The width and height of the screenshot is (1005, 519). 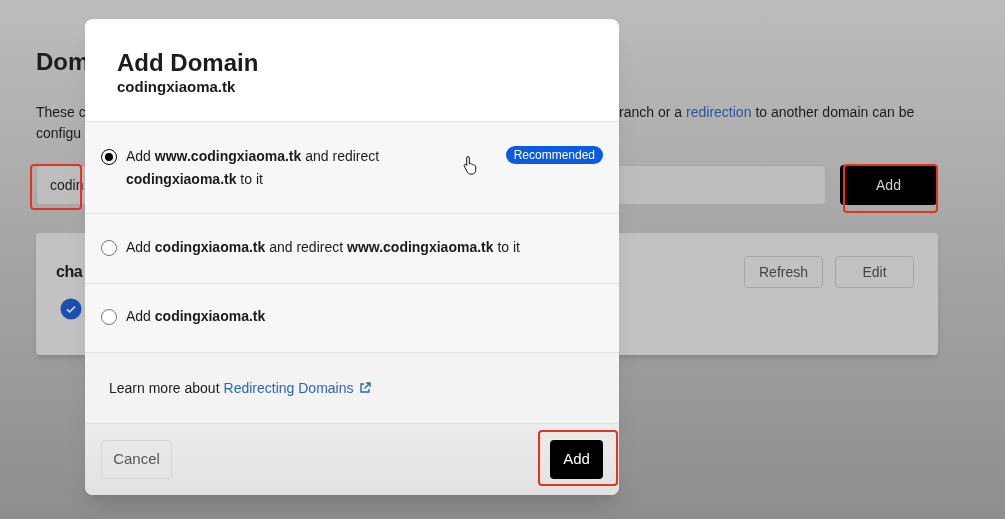 I want to click on option-label: Add codingxiaoma.tk, so click(x=196, y=316).